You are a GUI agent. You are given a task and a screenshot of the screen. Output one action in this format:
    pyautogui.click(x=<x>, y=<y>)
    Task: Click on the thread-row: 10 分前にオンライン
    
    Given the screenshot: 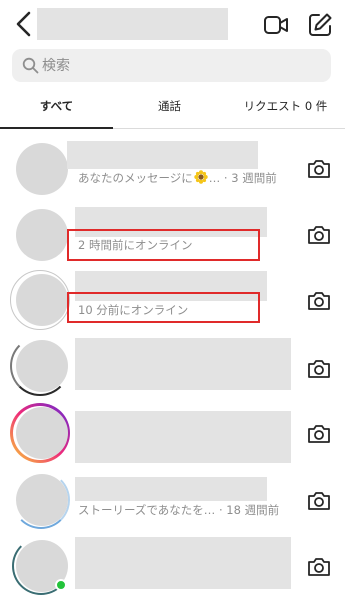 What is the action you would take?
    pyautogui.click(x=172, y=302)
    